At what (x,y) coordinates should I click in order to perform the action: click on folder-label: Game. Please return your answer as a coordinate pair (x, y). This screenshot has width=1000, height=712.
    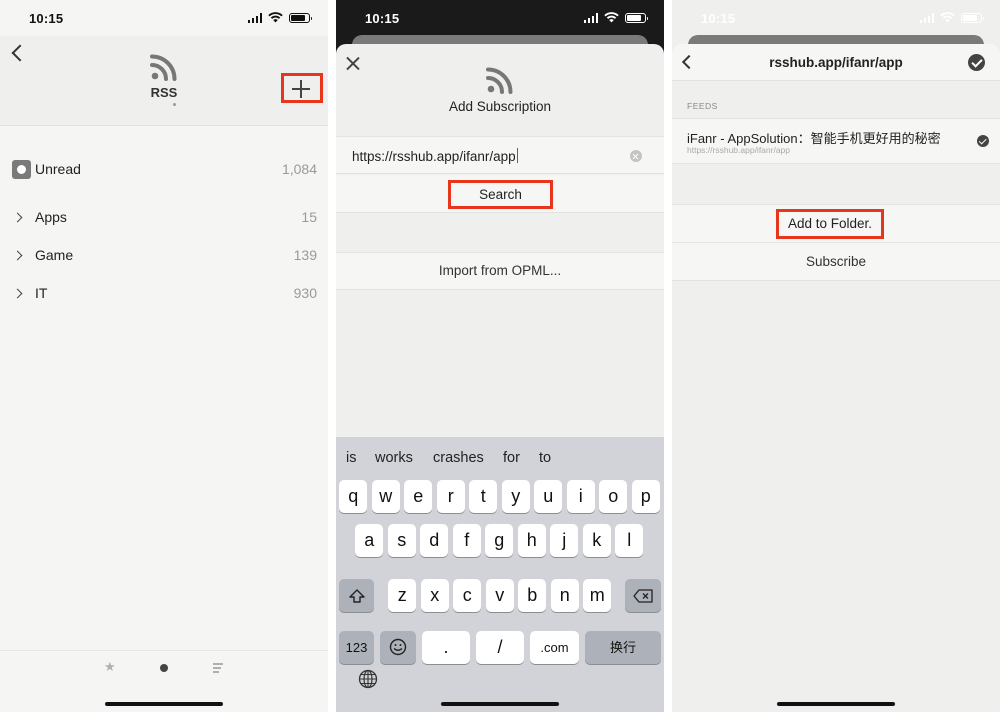
    Looking at the image, I should click on (54, 255).